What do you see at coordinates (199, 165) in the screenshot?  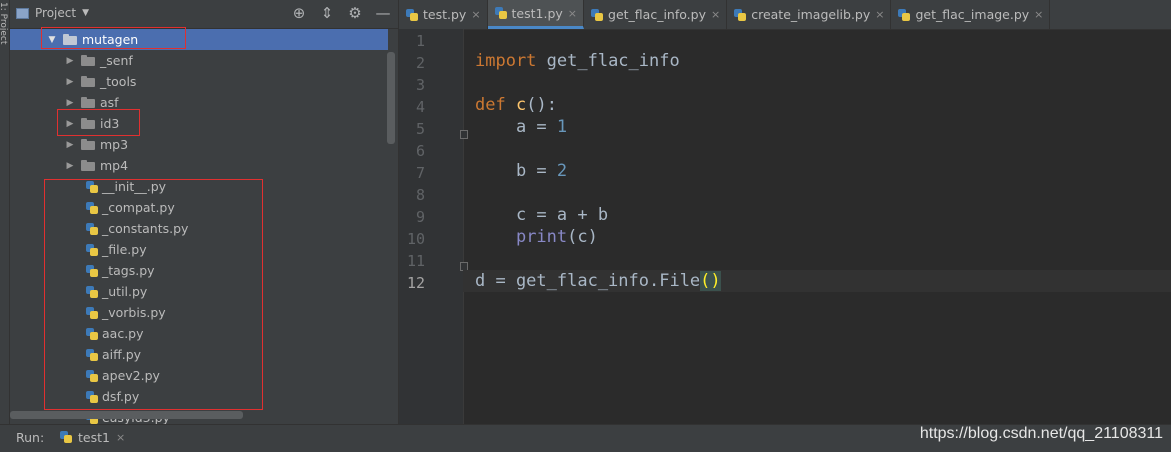 I see `tree-folder-mp4: ▶ mp4` at bounding box center [199, 165].